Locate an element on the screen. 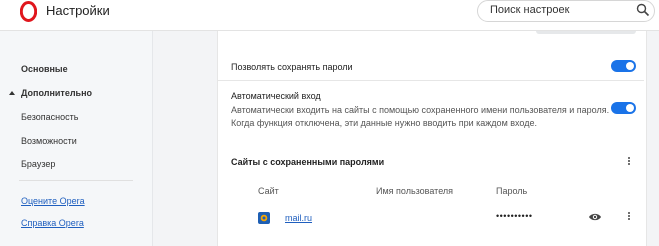 The height and width of the screenshot is (246, 659). sidebar-item-security: Безопасность is located at coordinates (49, 117).